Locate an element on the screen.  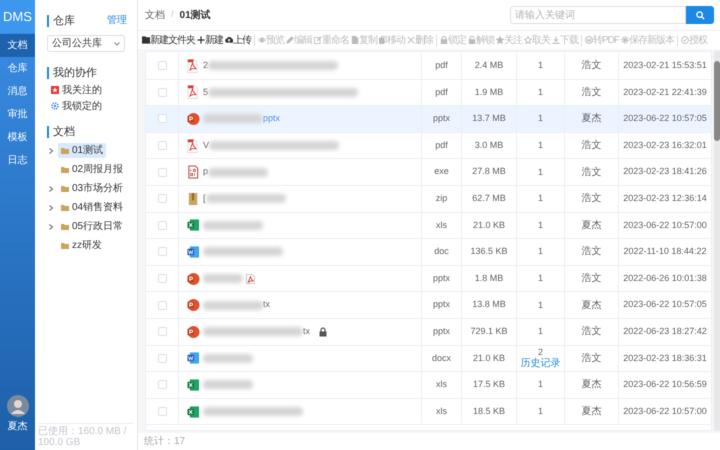
file-size: 21.0 KB is located at coordinates (489, 358).